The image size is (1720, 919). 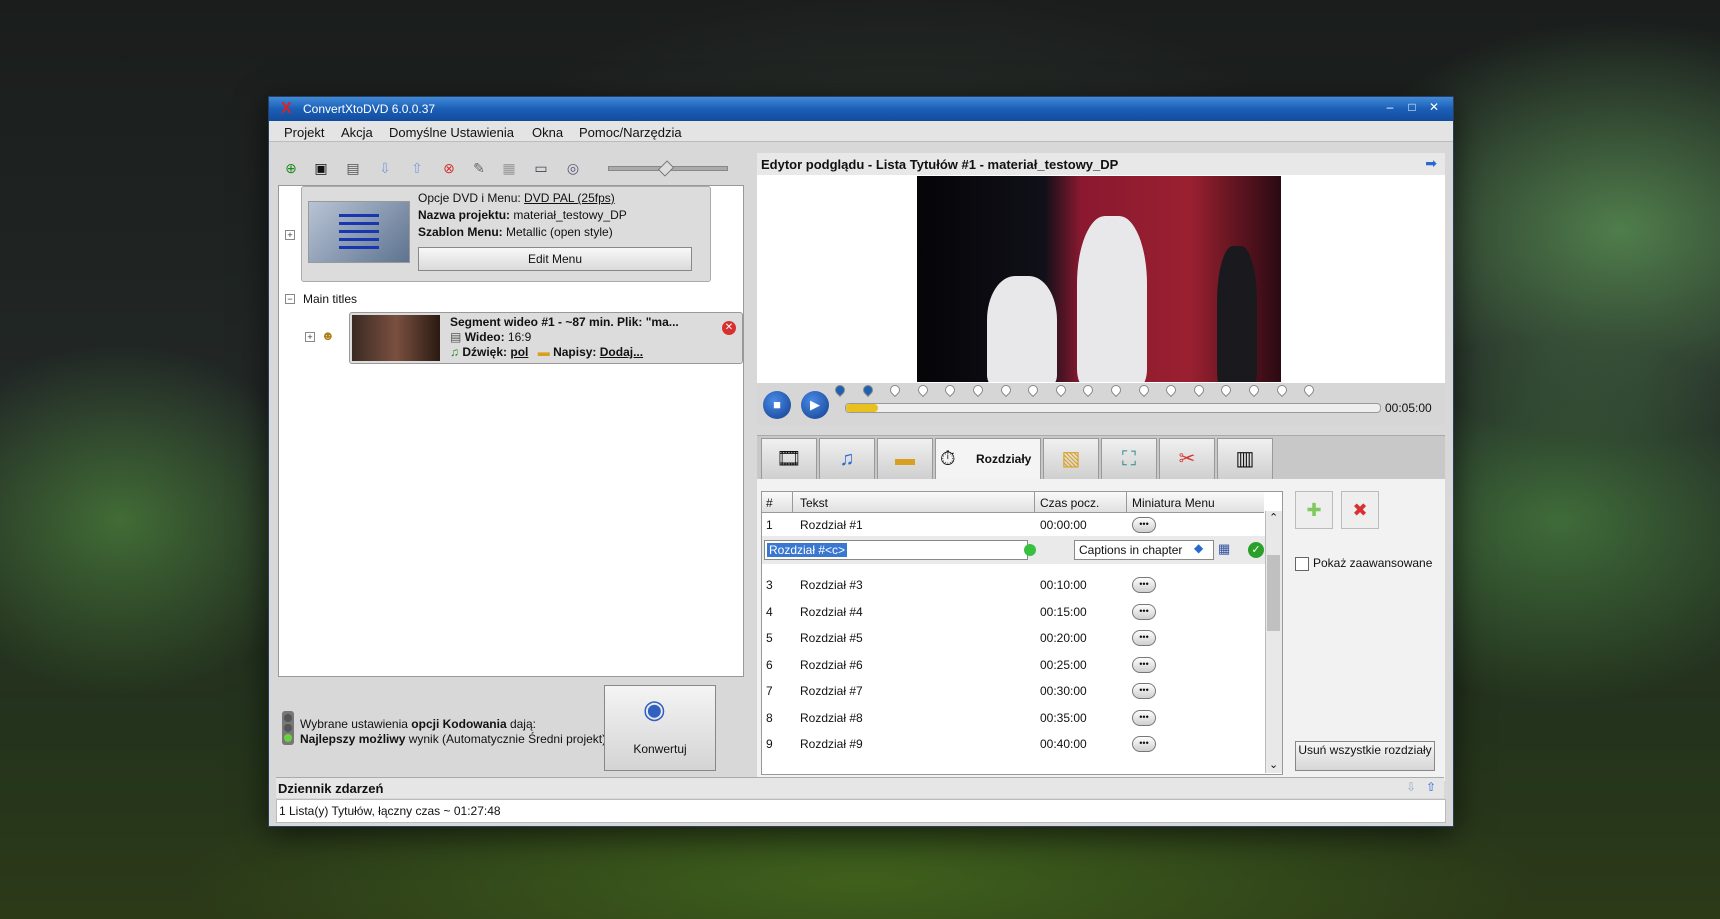 What do you see at coordinates (1224, 549) in the screenshot?
I see `thumbnail-picker-icon: ▦` at bounding box center [1224, 549].